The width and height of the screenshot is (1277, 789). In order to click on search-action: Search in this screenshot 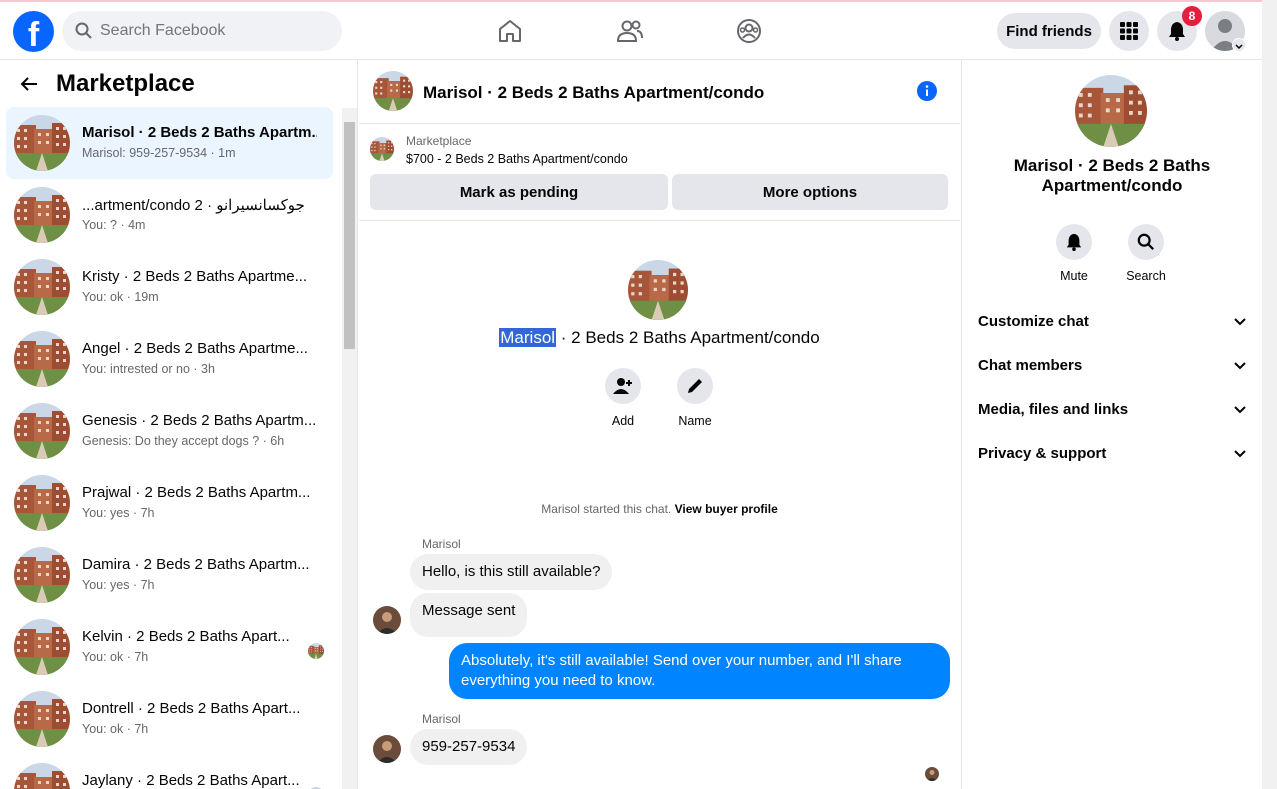, I will do `click(1146, 253)`.